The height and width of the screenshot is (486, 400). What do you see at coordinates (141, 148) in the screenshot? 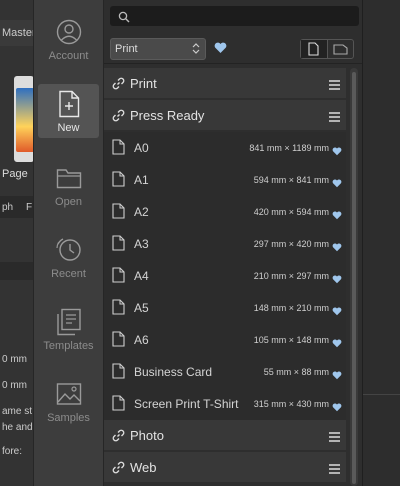
I see `preset-name: A0` at bounding box center [141, 148].